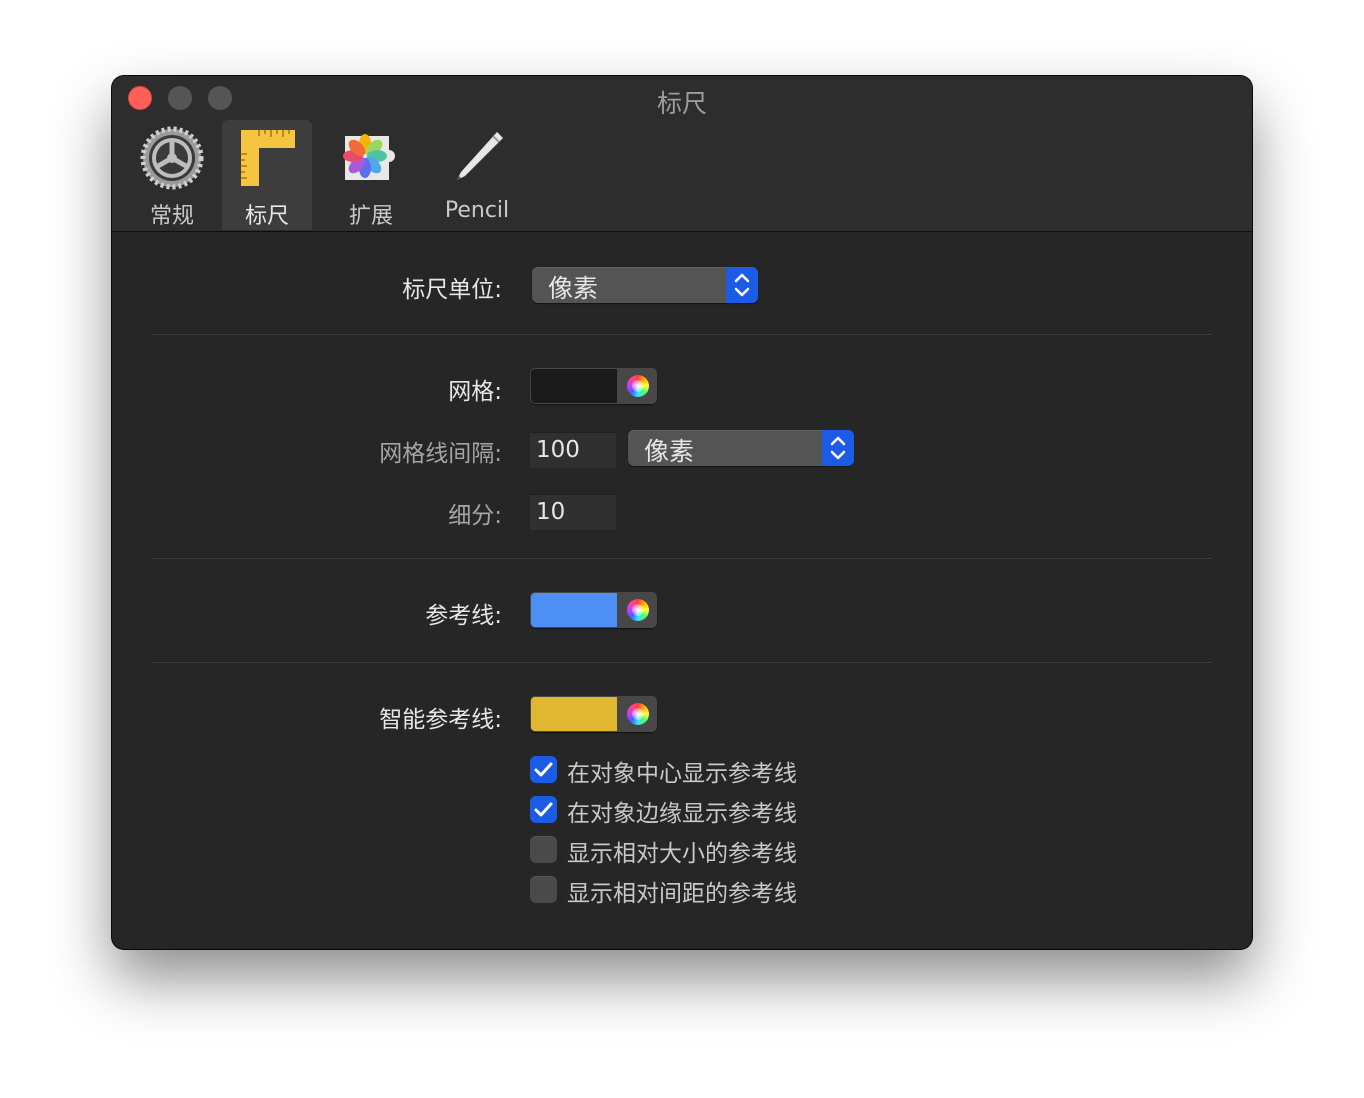 This screenshot has width=1364, height=1098. I want to click on gear-icon, so click(172, 158).